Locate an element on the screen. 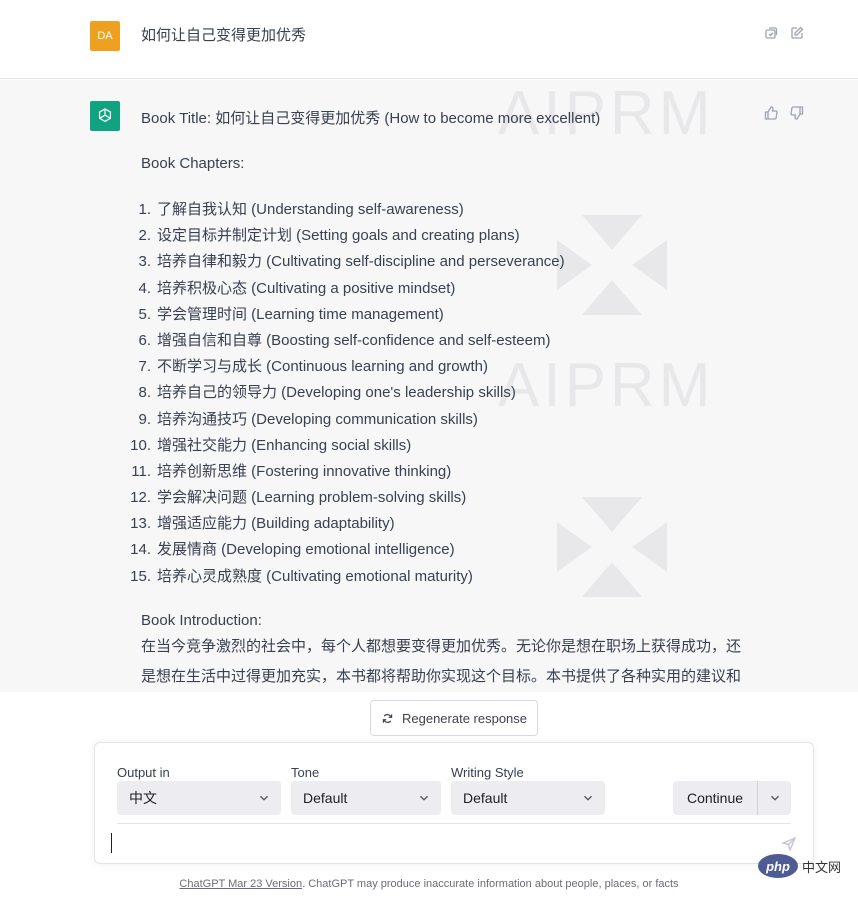 This screenshot has height=900, width=858. thumbs-down-icon is located at coordinates (797, 113).